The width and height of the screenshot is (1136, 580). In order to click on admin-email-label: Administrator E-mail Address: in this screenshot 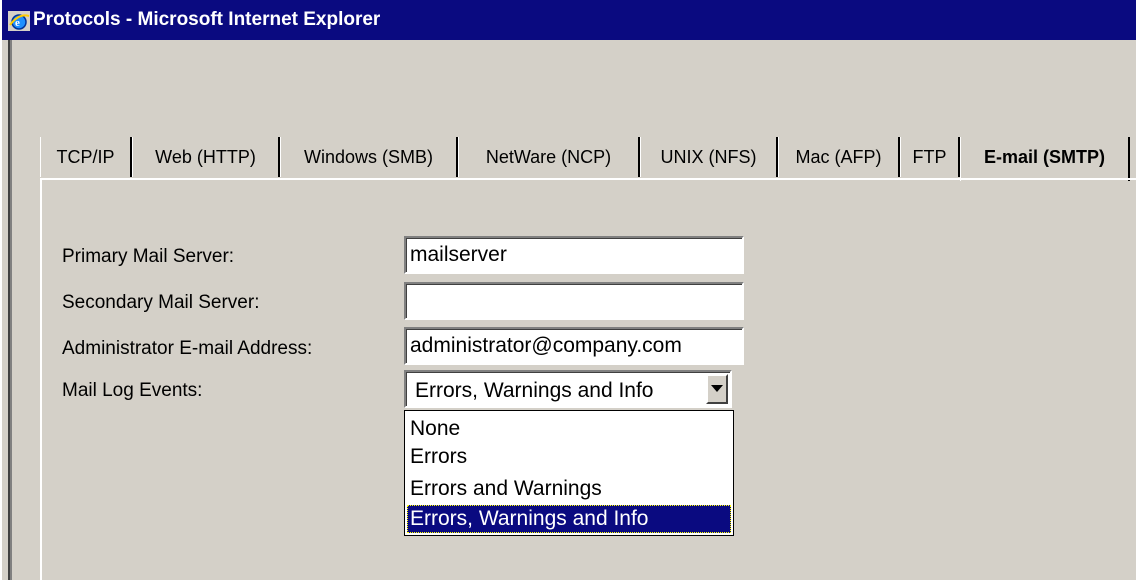, I will do `click(187, 348)`.